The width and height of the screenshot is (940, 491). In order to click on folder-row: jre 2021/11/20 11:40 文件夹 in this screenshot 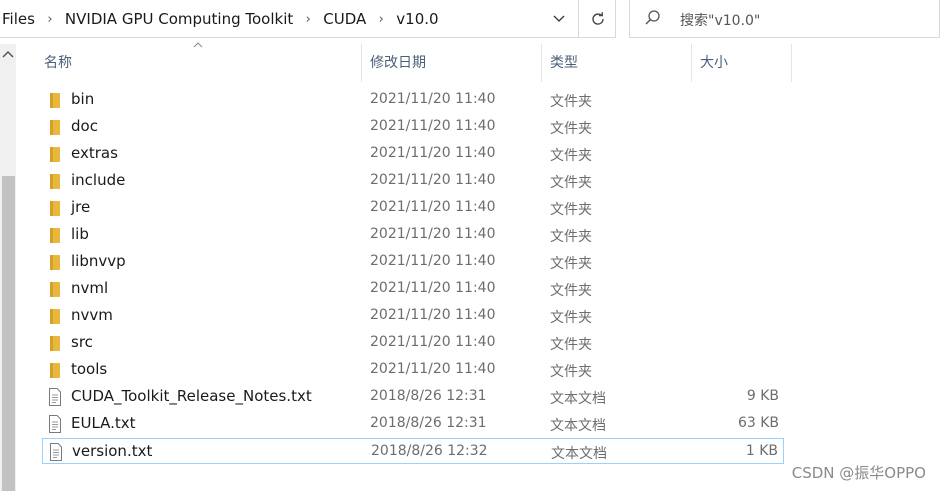, I will do `click(413, 208)`.